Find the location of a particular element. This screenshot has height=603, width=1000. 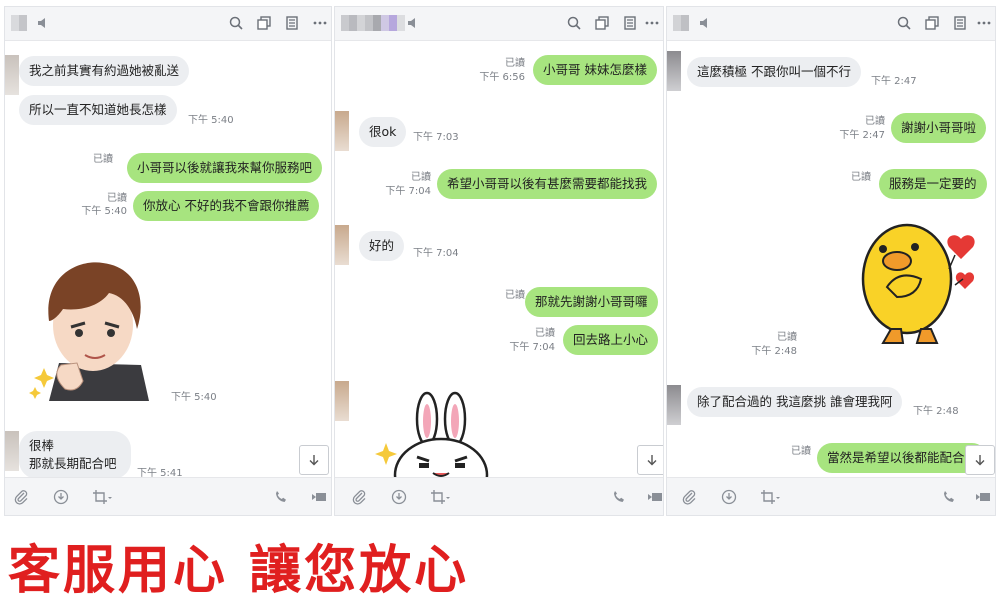

message-incoming: 除了配合過的 我這麼挑 誰會理我阿 is located at coordinates (795, 402).